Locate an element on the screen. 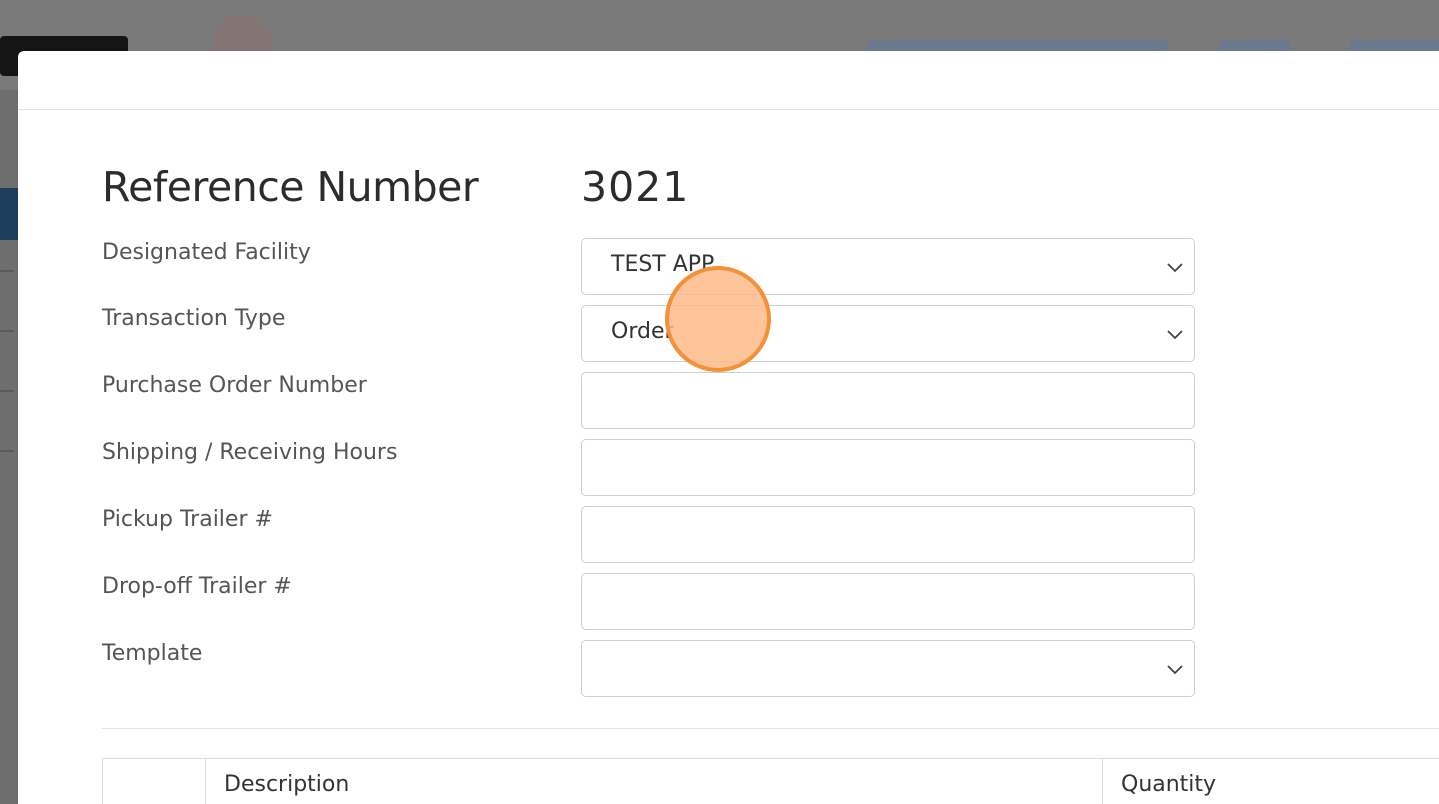  items-table-header: Description Quantity is located at coordinates (770, 781).